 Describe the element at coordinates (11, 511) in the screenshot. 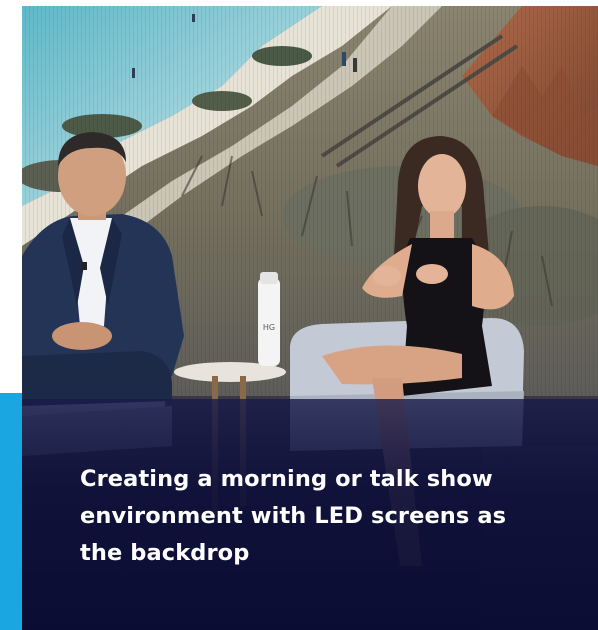

I see `accent-bar` at that location.